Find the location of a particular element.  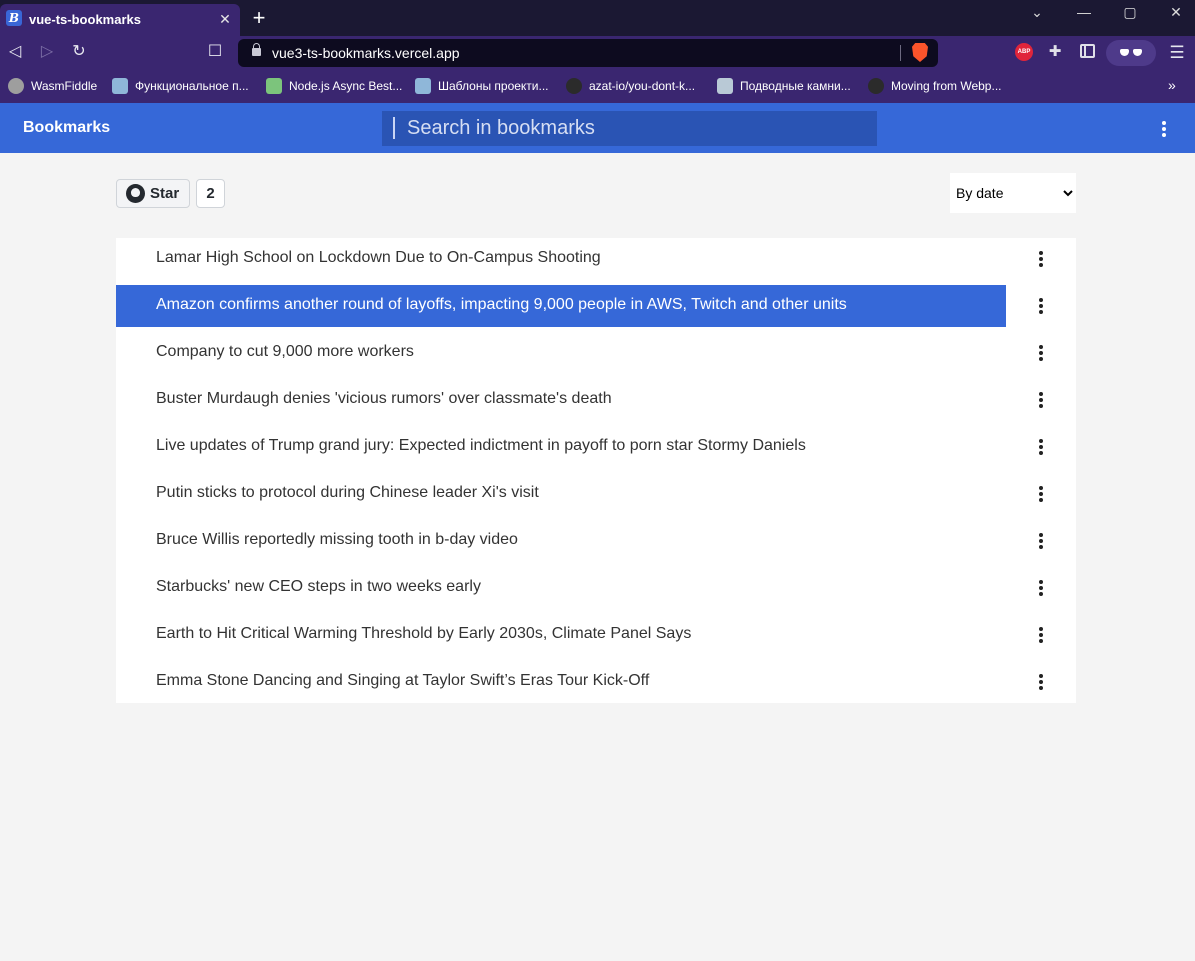

bookmarks-overflow-icon: » is located at coordinates (1172, 85).